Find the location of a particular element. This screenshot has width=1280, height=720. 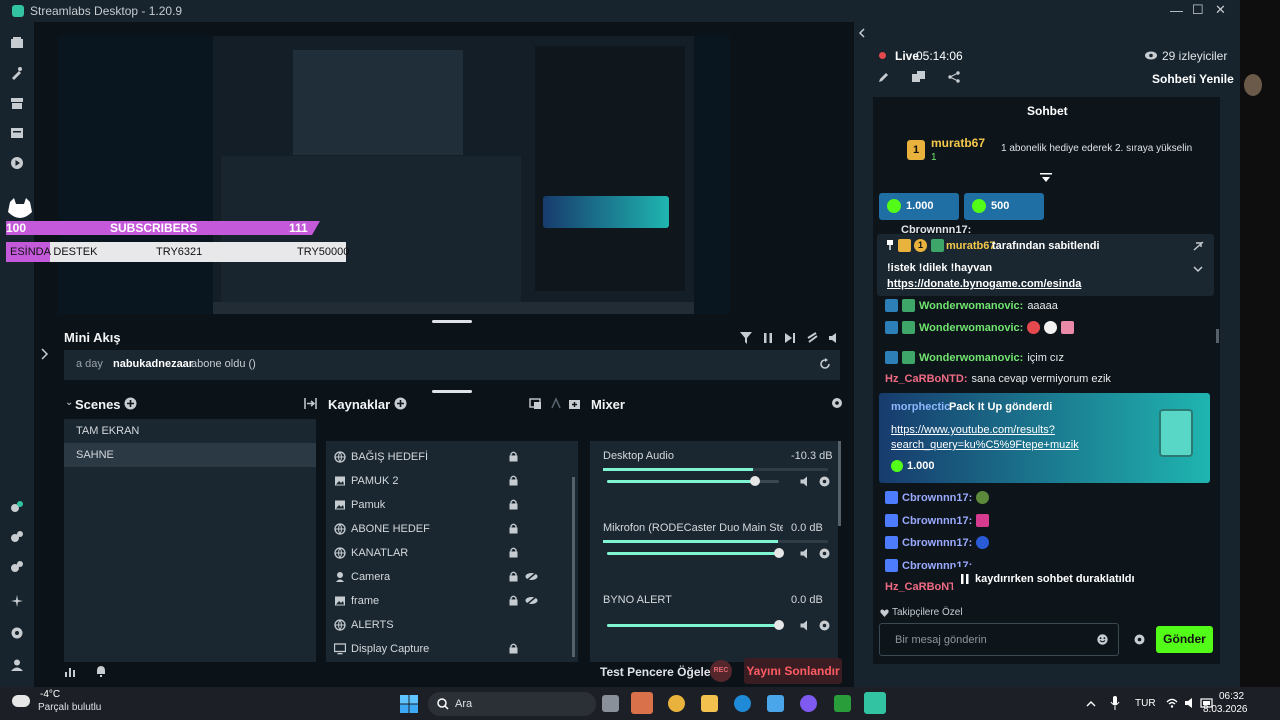

gift-link-line-1: https://www.youtube.com/results? is located at coordinates (973, 430).